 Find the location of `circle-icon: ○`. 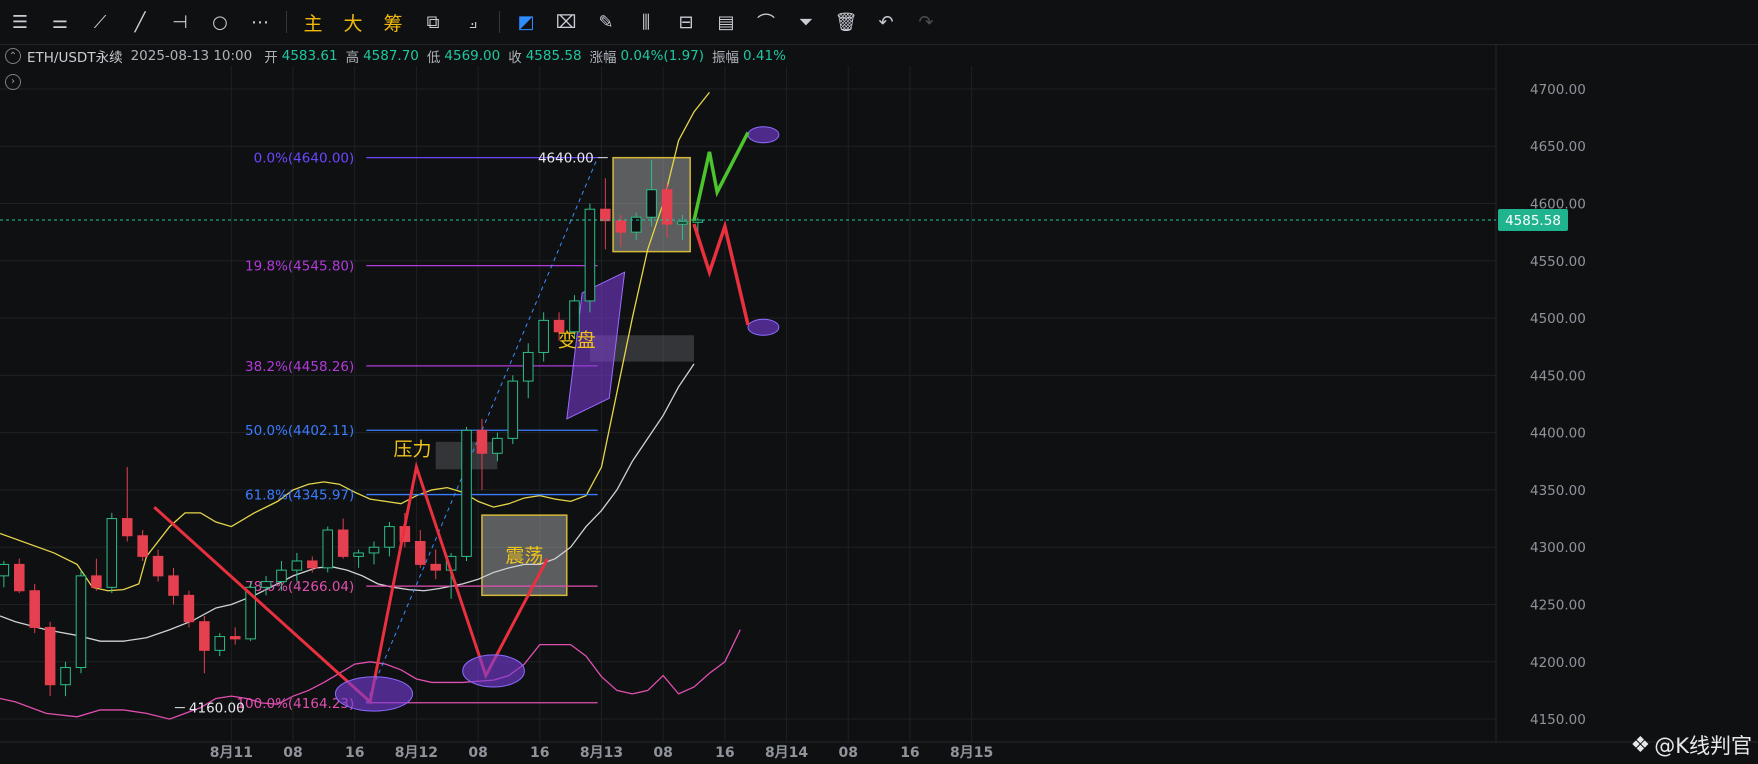

circle-icon: ○ is located at coordinates (220, 22).